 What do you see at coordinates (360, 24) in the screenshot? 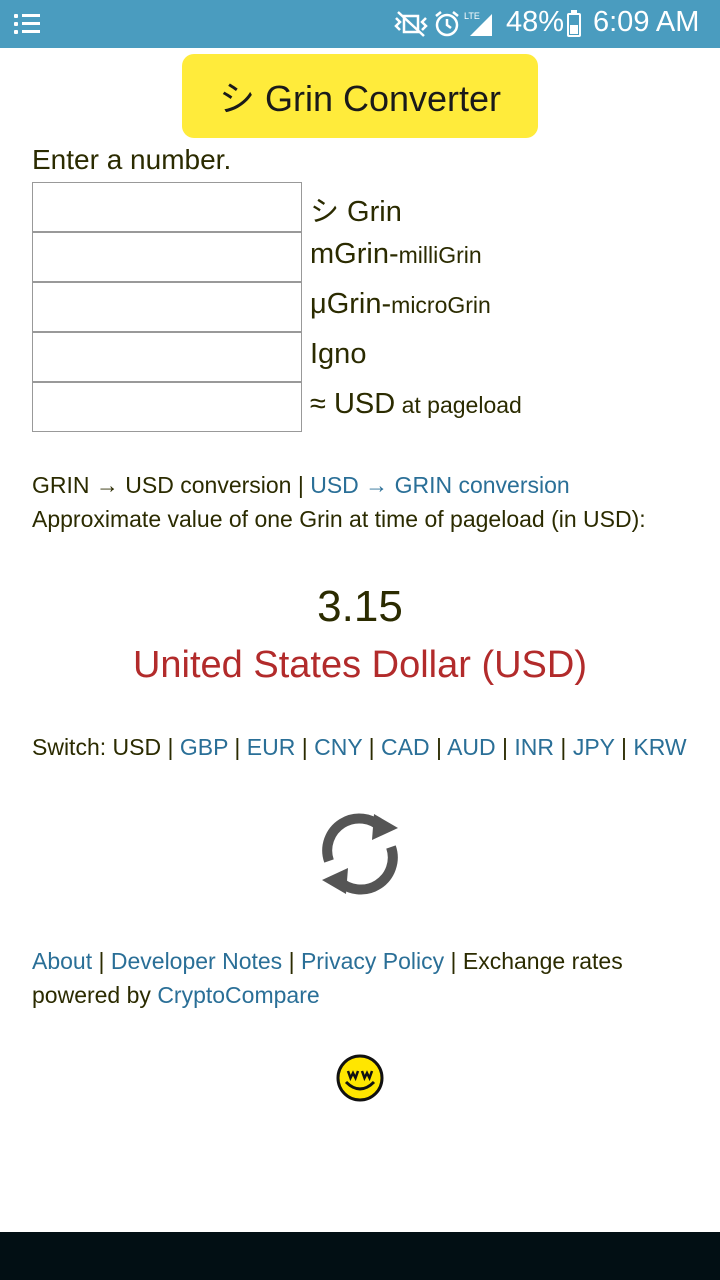
I see `status-bar: LTE 48% 6:09 AM` at bounding box center [360, 24].